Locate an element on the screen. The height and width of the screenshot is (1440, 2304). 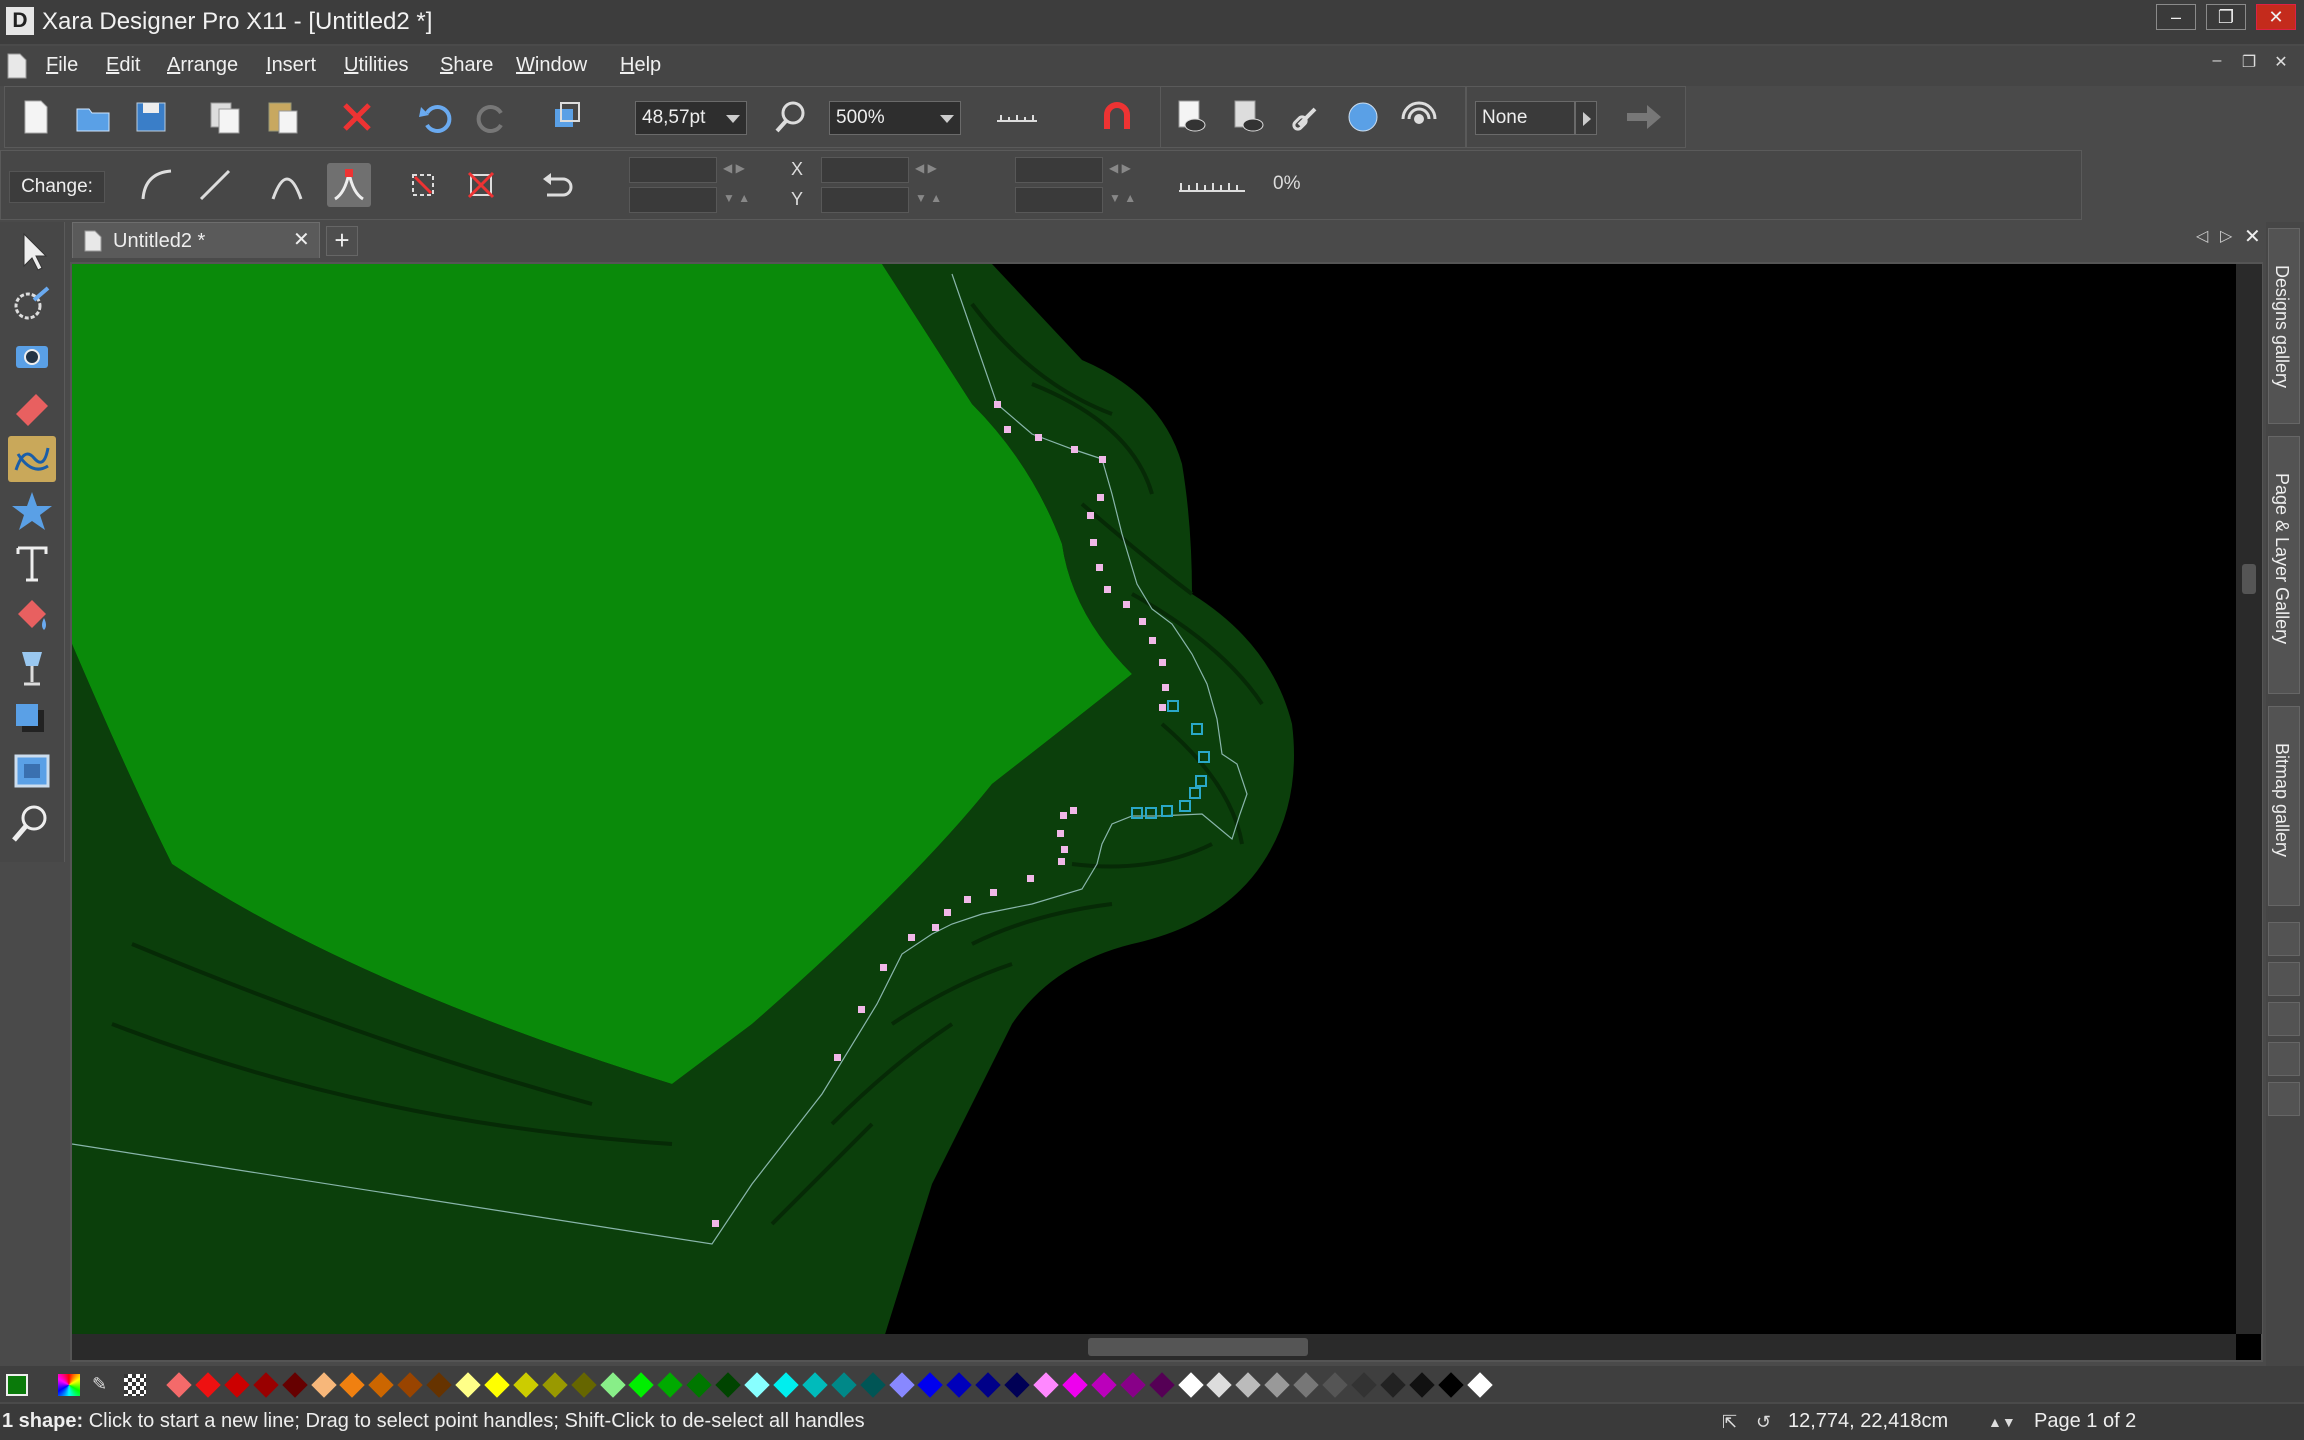
snap-magnet-icon is located at coordinates (1117, 117).